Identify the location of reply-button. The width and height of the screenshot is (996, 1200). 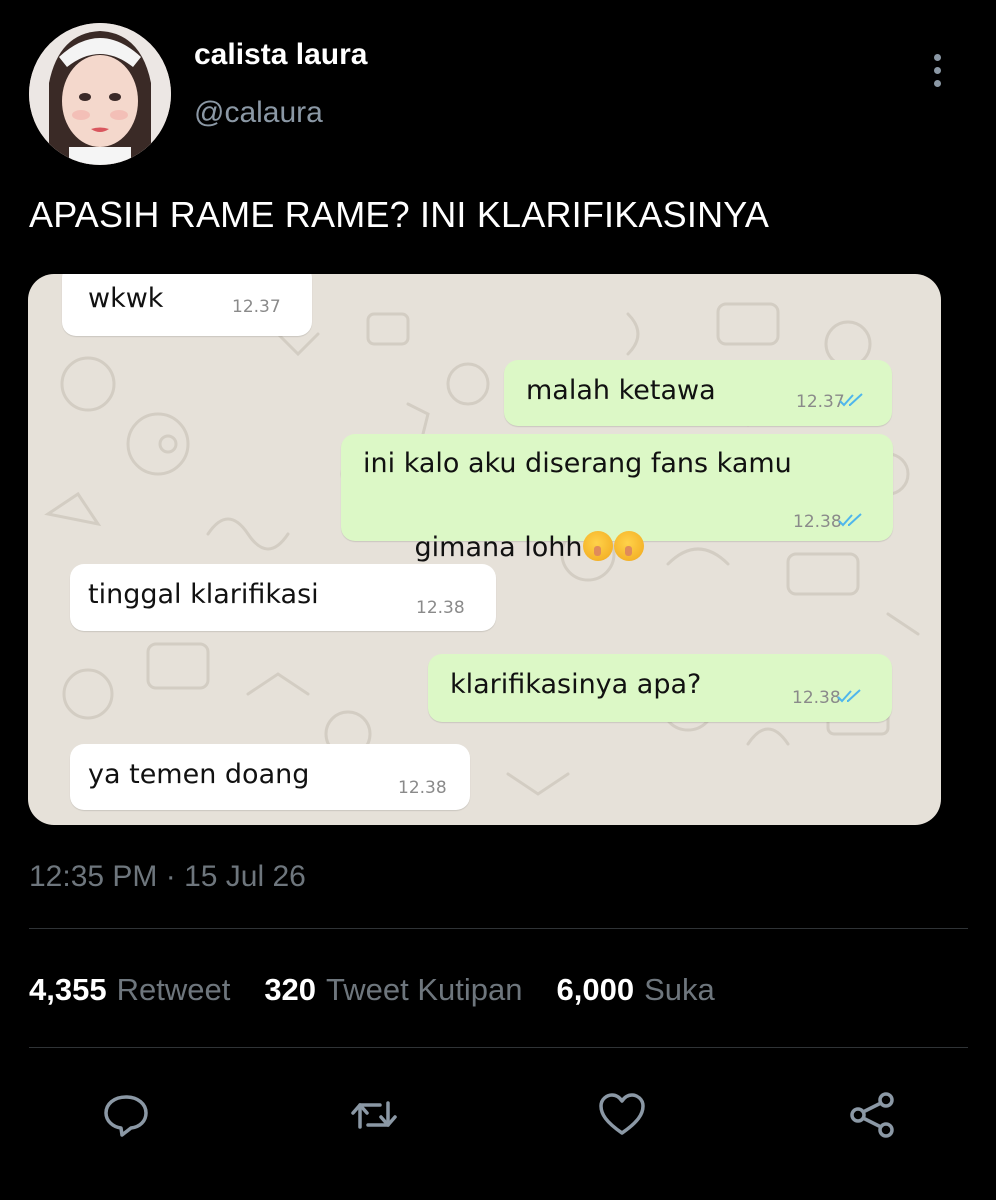
(126, 1115).